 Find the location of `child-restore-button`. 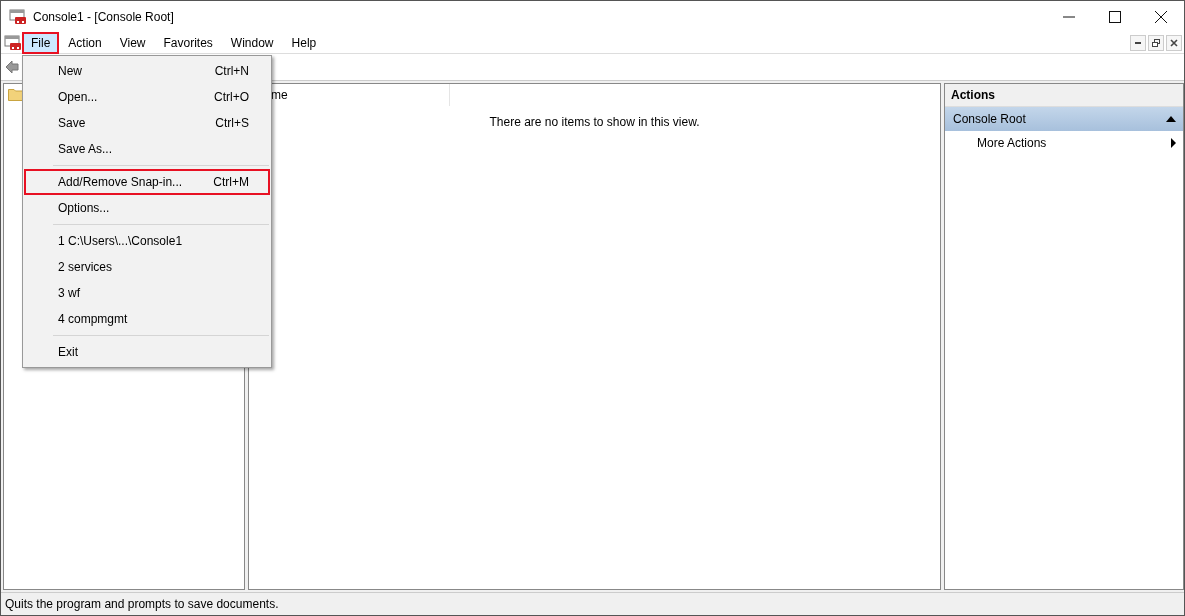

child-restore-button is located at coordinates (1156, 42).